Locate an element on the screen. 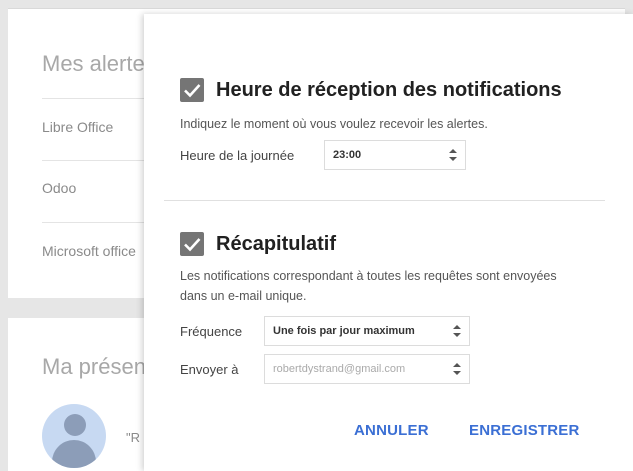  avatar-head is located at coordinates (75, 425).